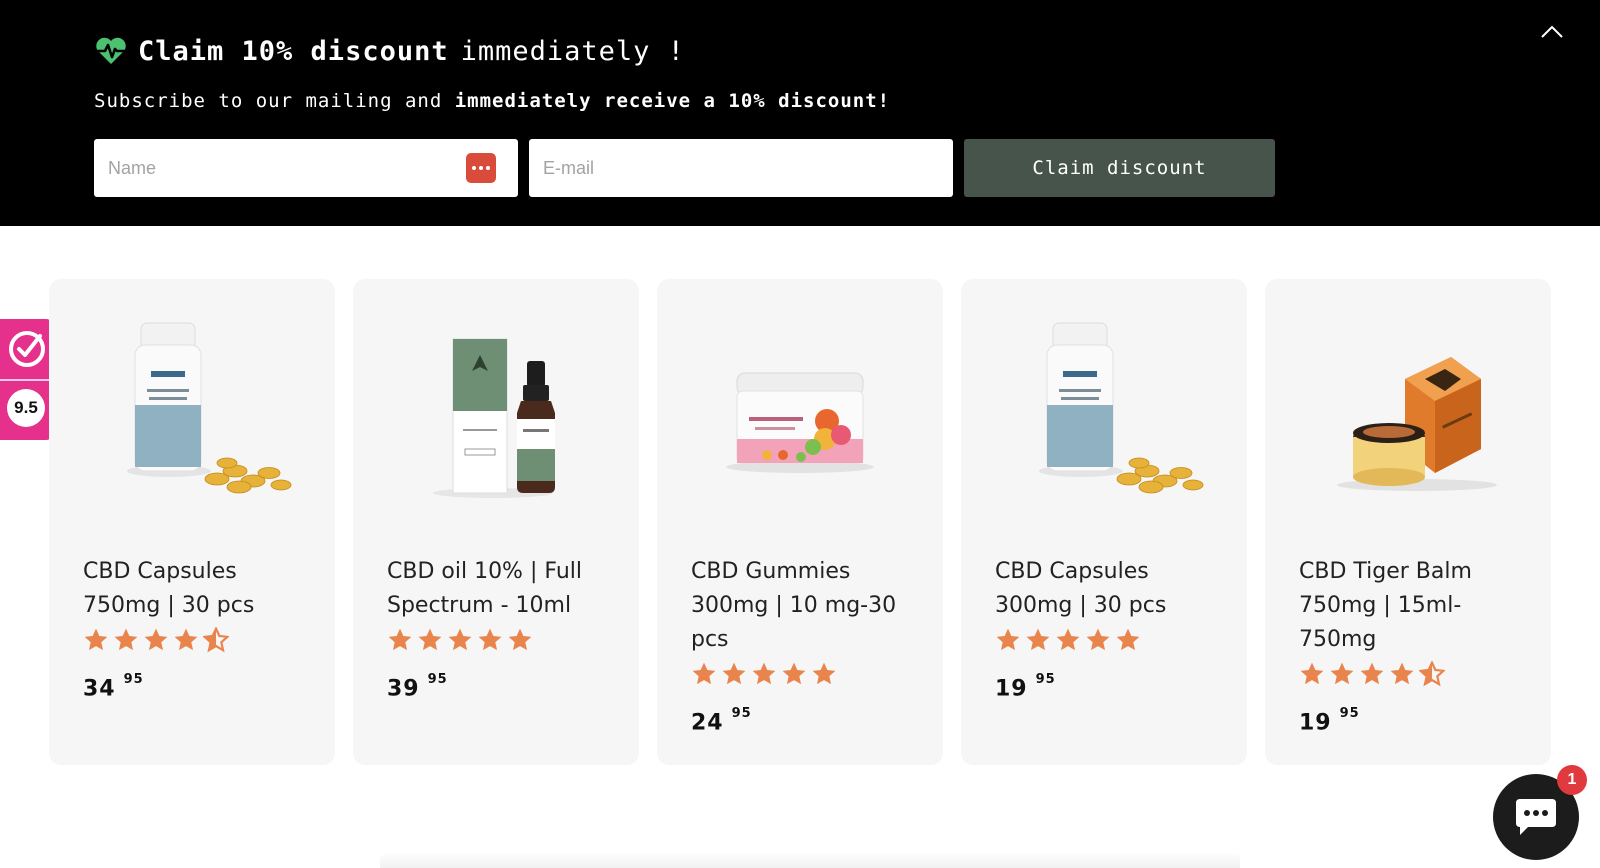  Describe the element at coordinates (1572, 780) in the screenshot. I see `chat-unread-badge: 1` at that location.